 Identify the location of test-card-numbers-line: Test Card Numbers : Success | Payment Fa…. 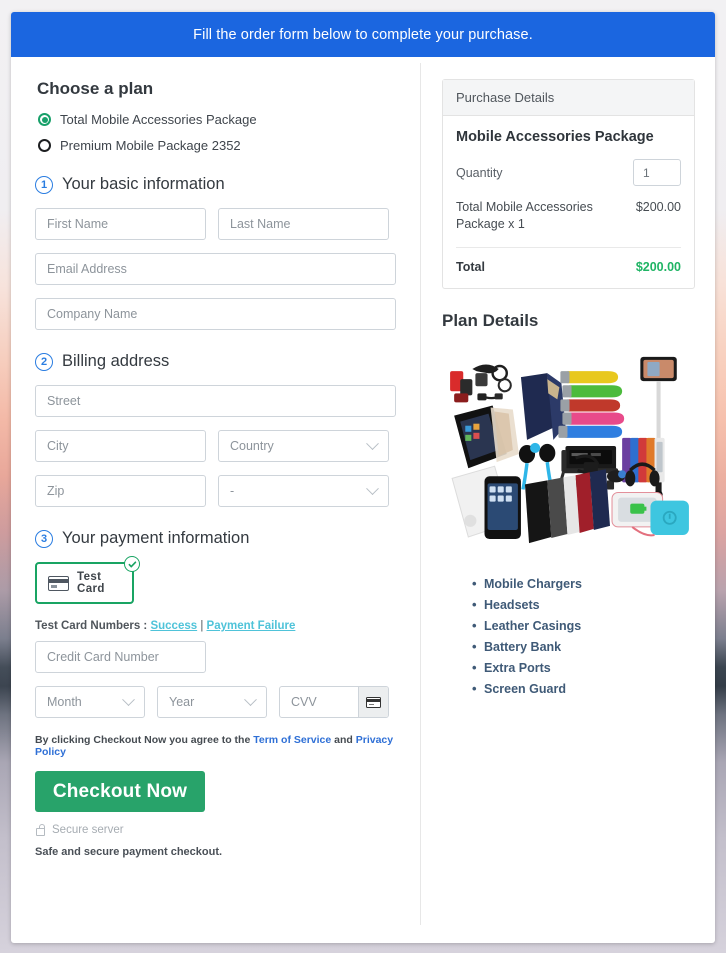
(215, 626).